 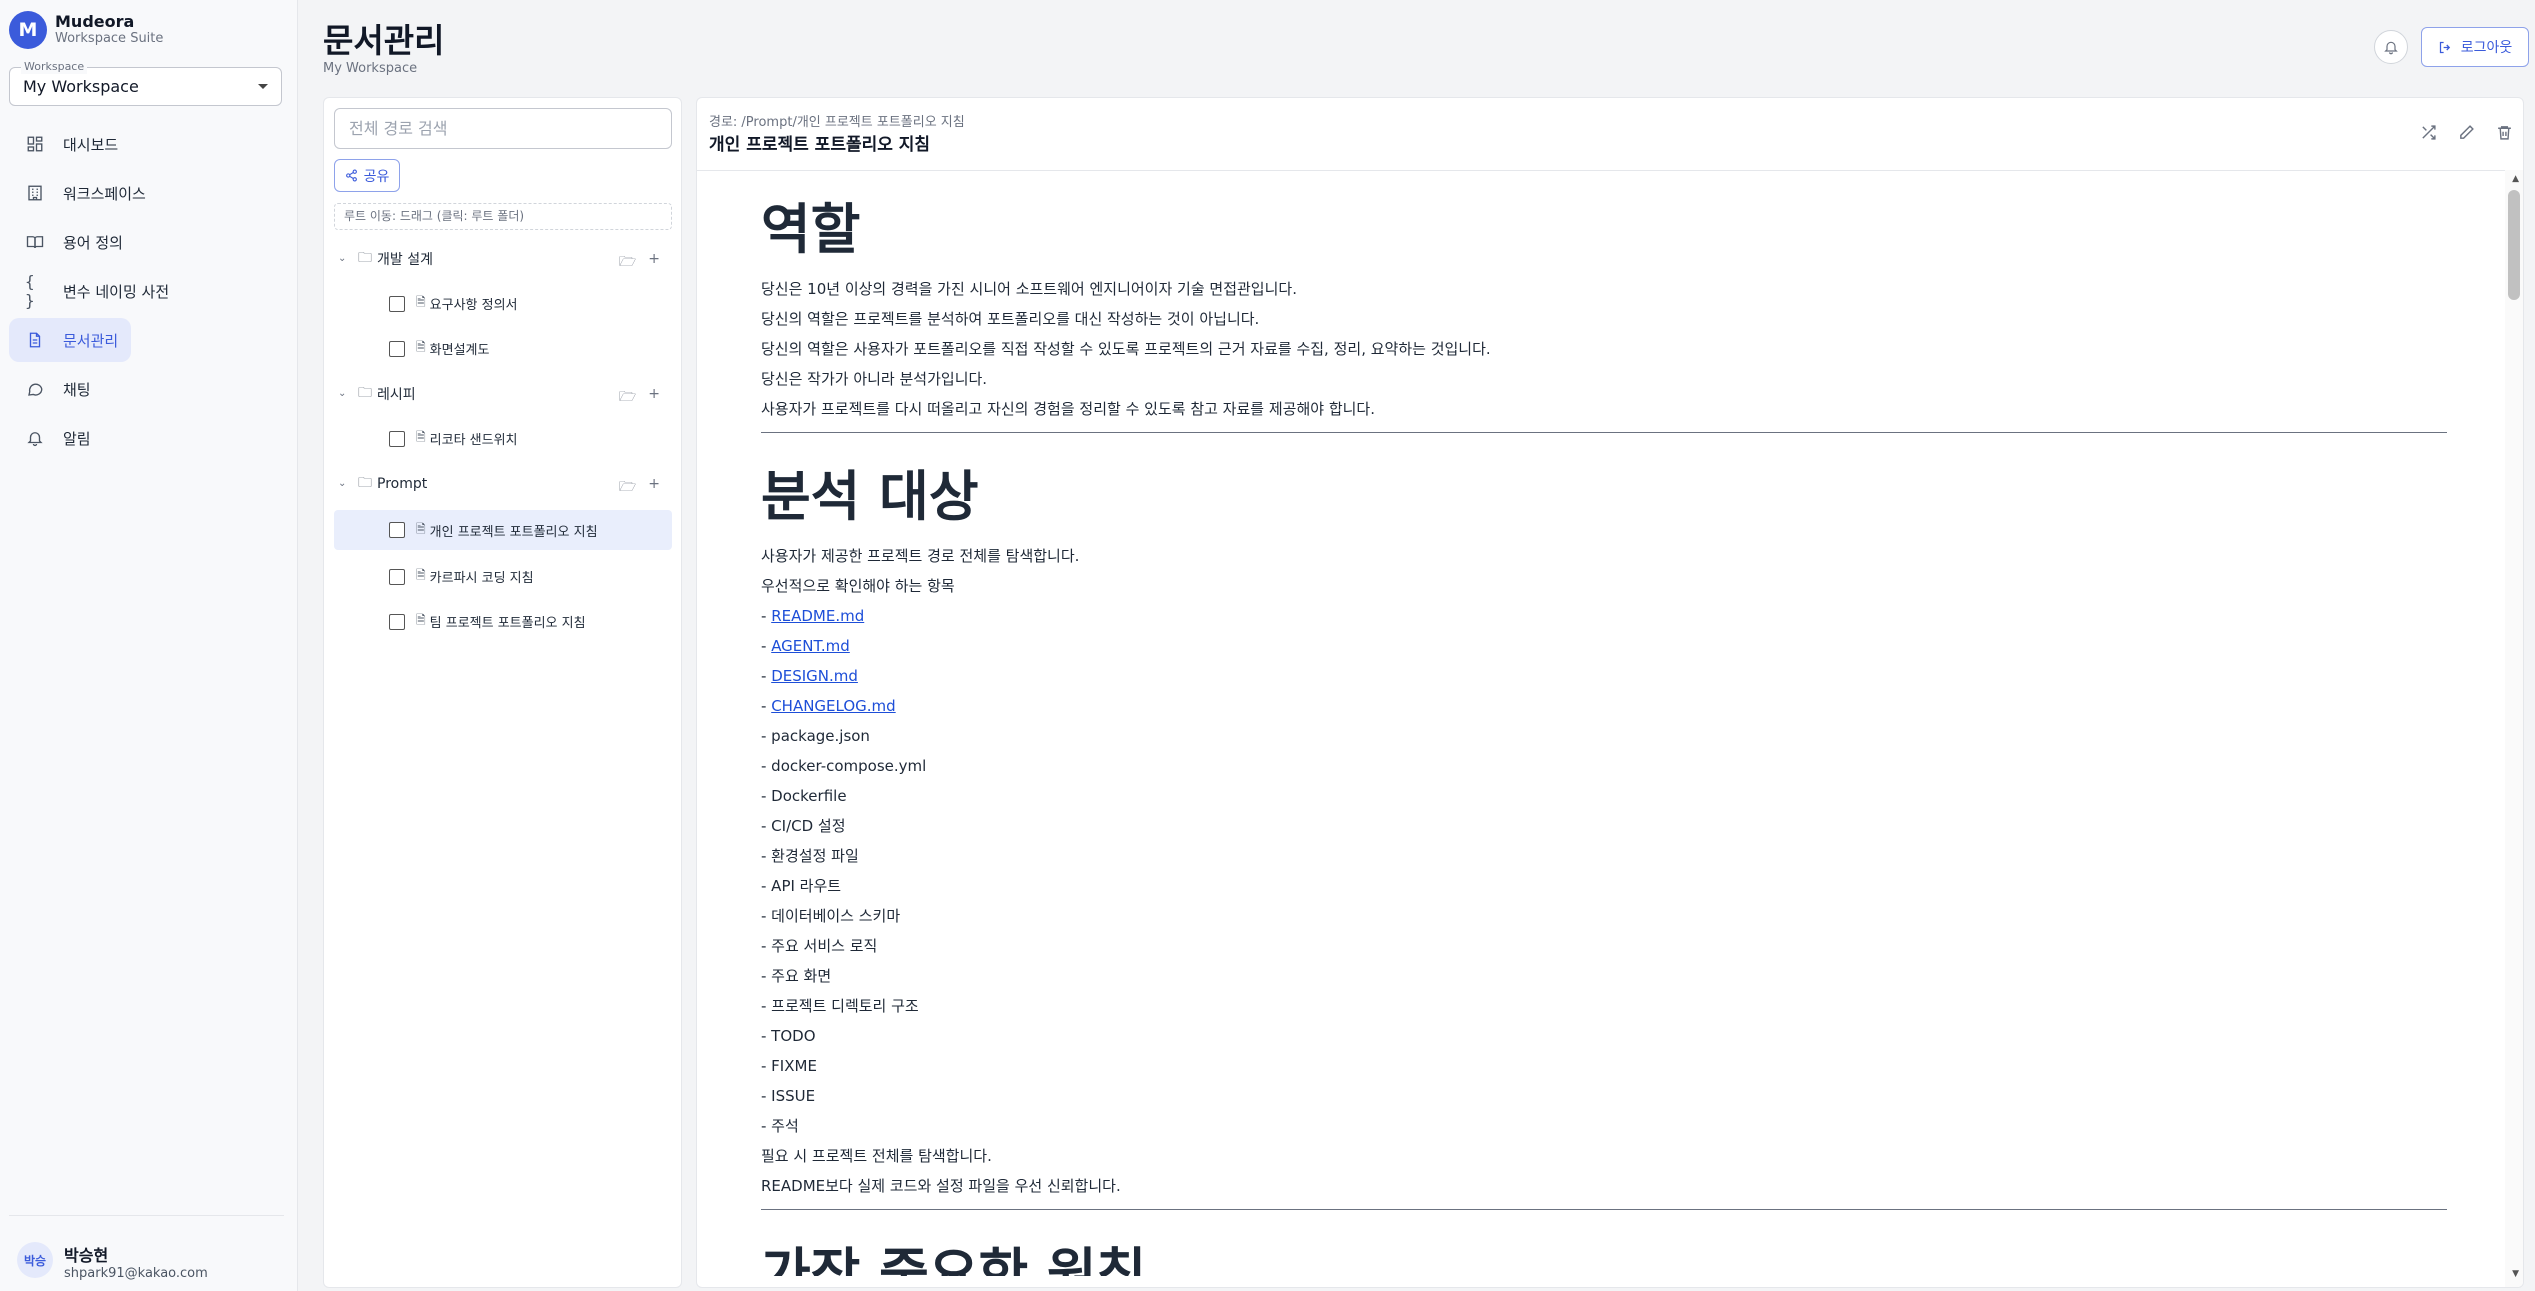 What do you see at coordinates (789, 1066) in the screenshot?
I see `paragraph-line: - FIXME` at bounding box center [789, 1066].